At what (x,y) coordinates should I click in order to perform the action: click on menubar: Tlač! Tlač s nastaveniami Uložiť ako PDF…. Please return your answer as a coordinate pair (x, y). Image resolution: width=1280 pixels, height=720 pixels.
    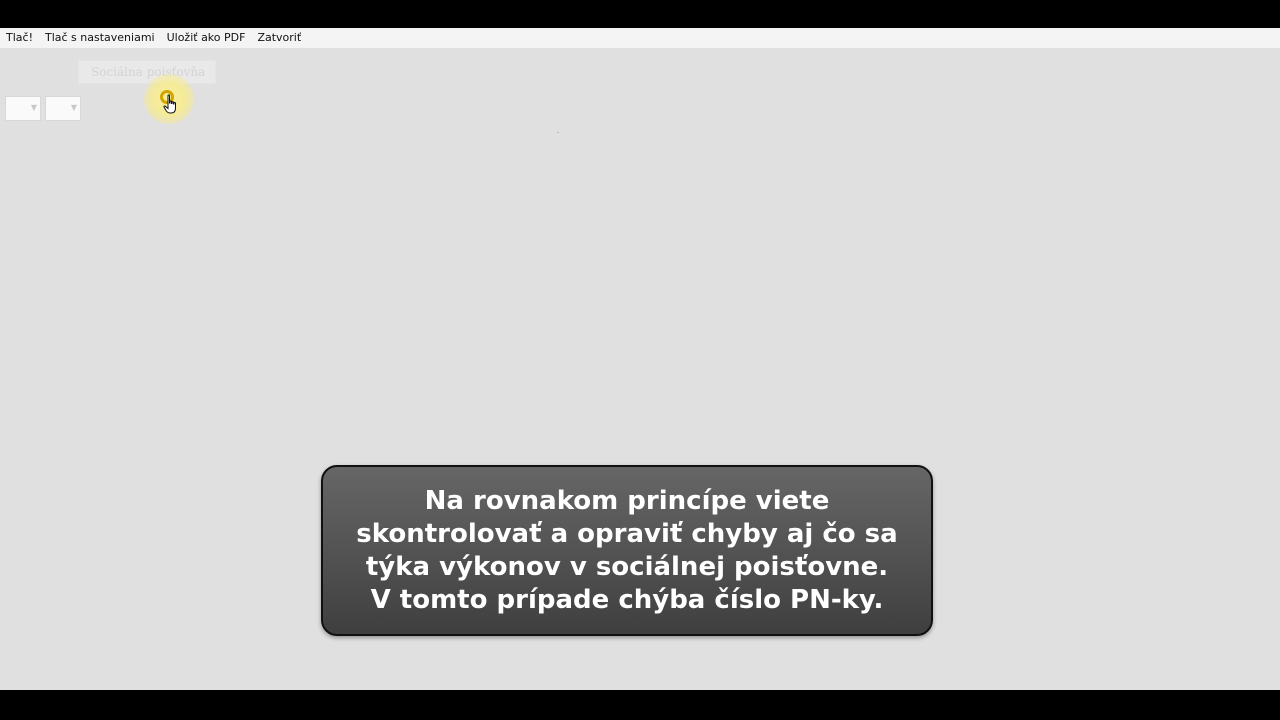
    Looking at the image, I should click on (640, 38).